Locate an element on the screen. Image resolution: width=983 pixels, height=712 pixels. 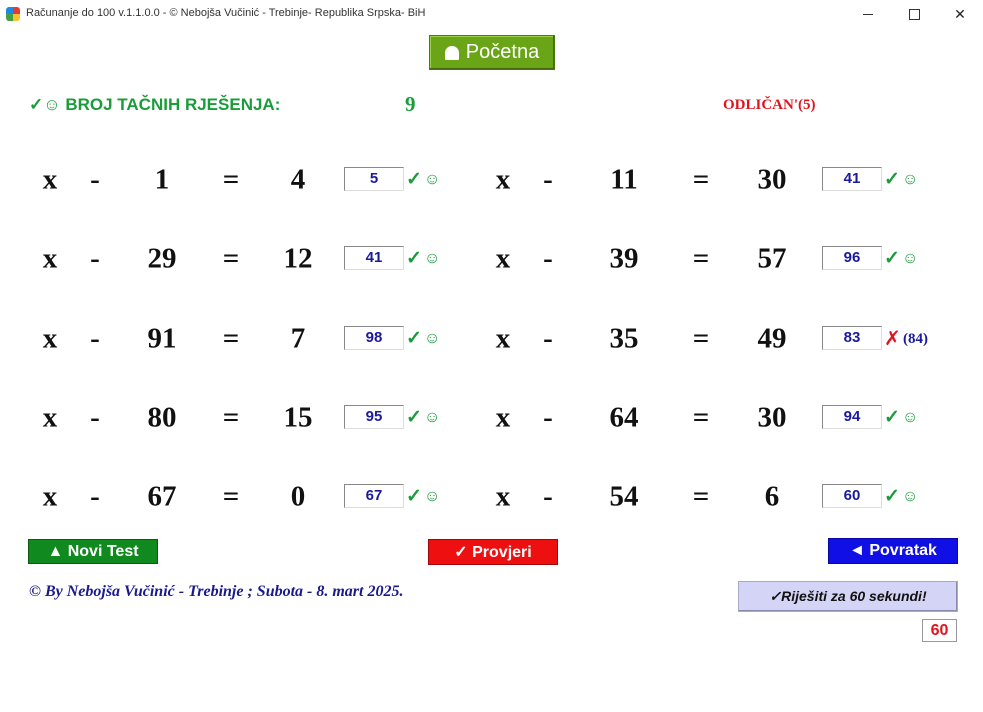
minimize-button is located at coordinates (868, 14).